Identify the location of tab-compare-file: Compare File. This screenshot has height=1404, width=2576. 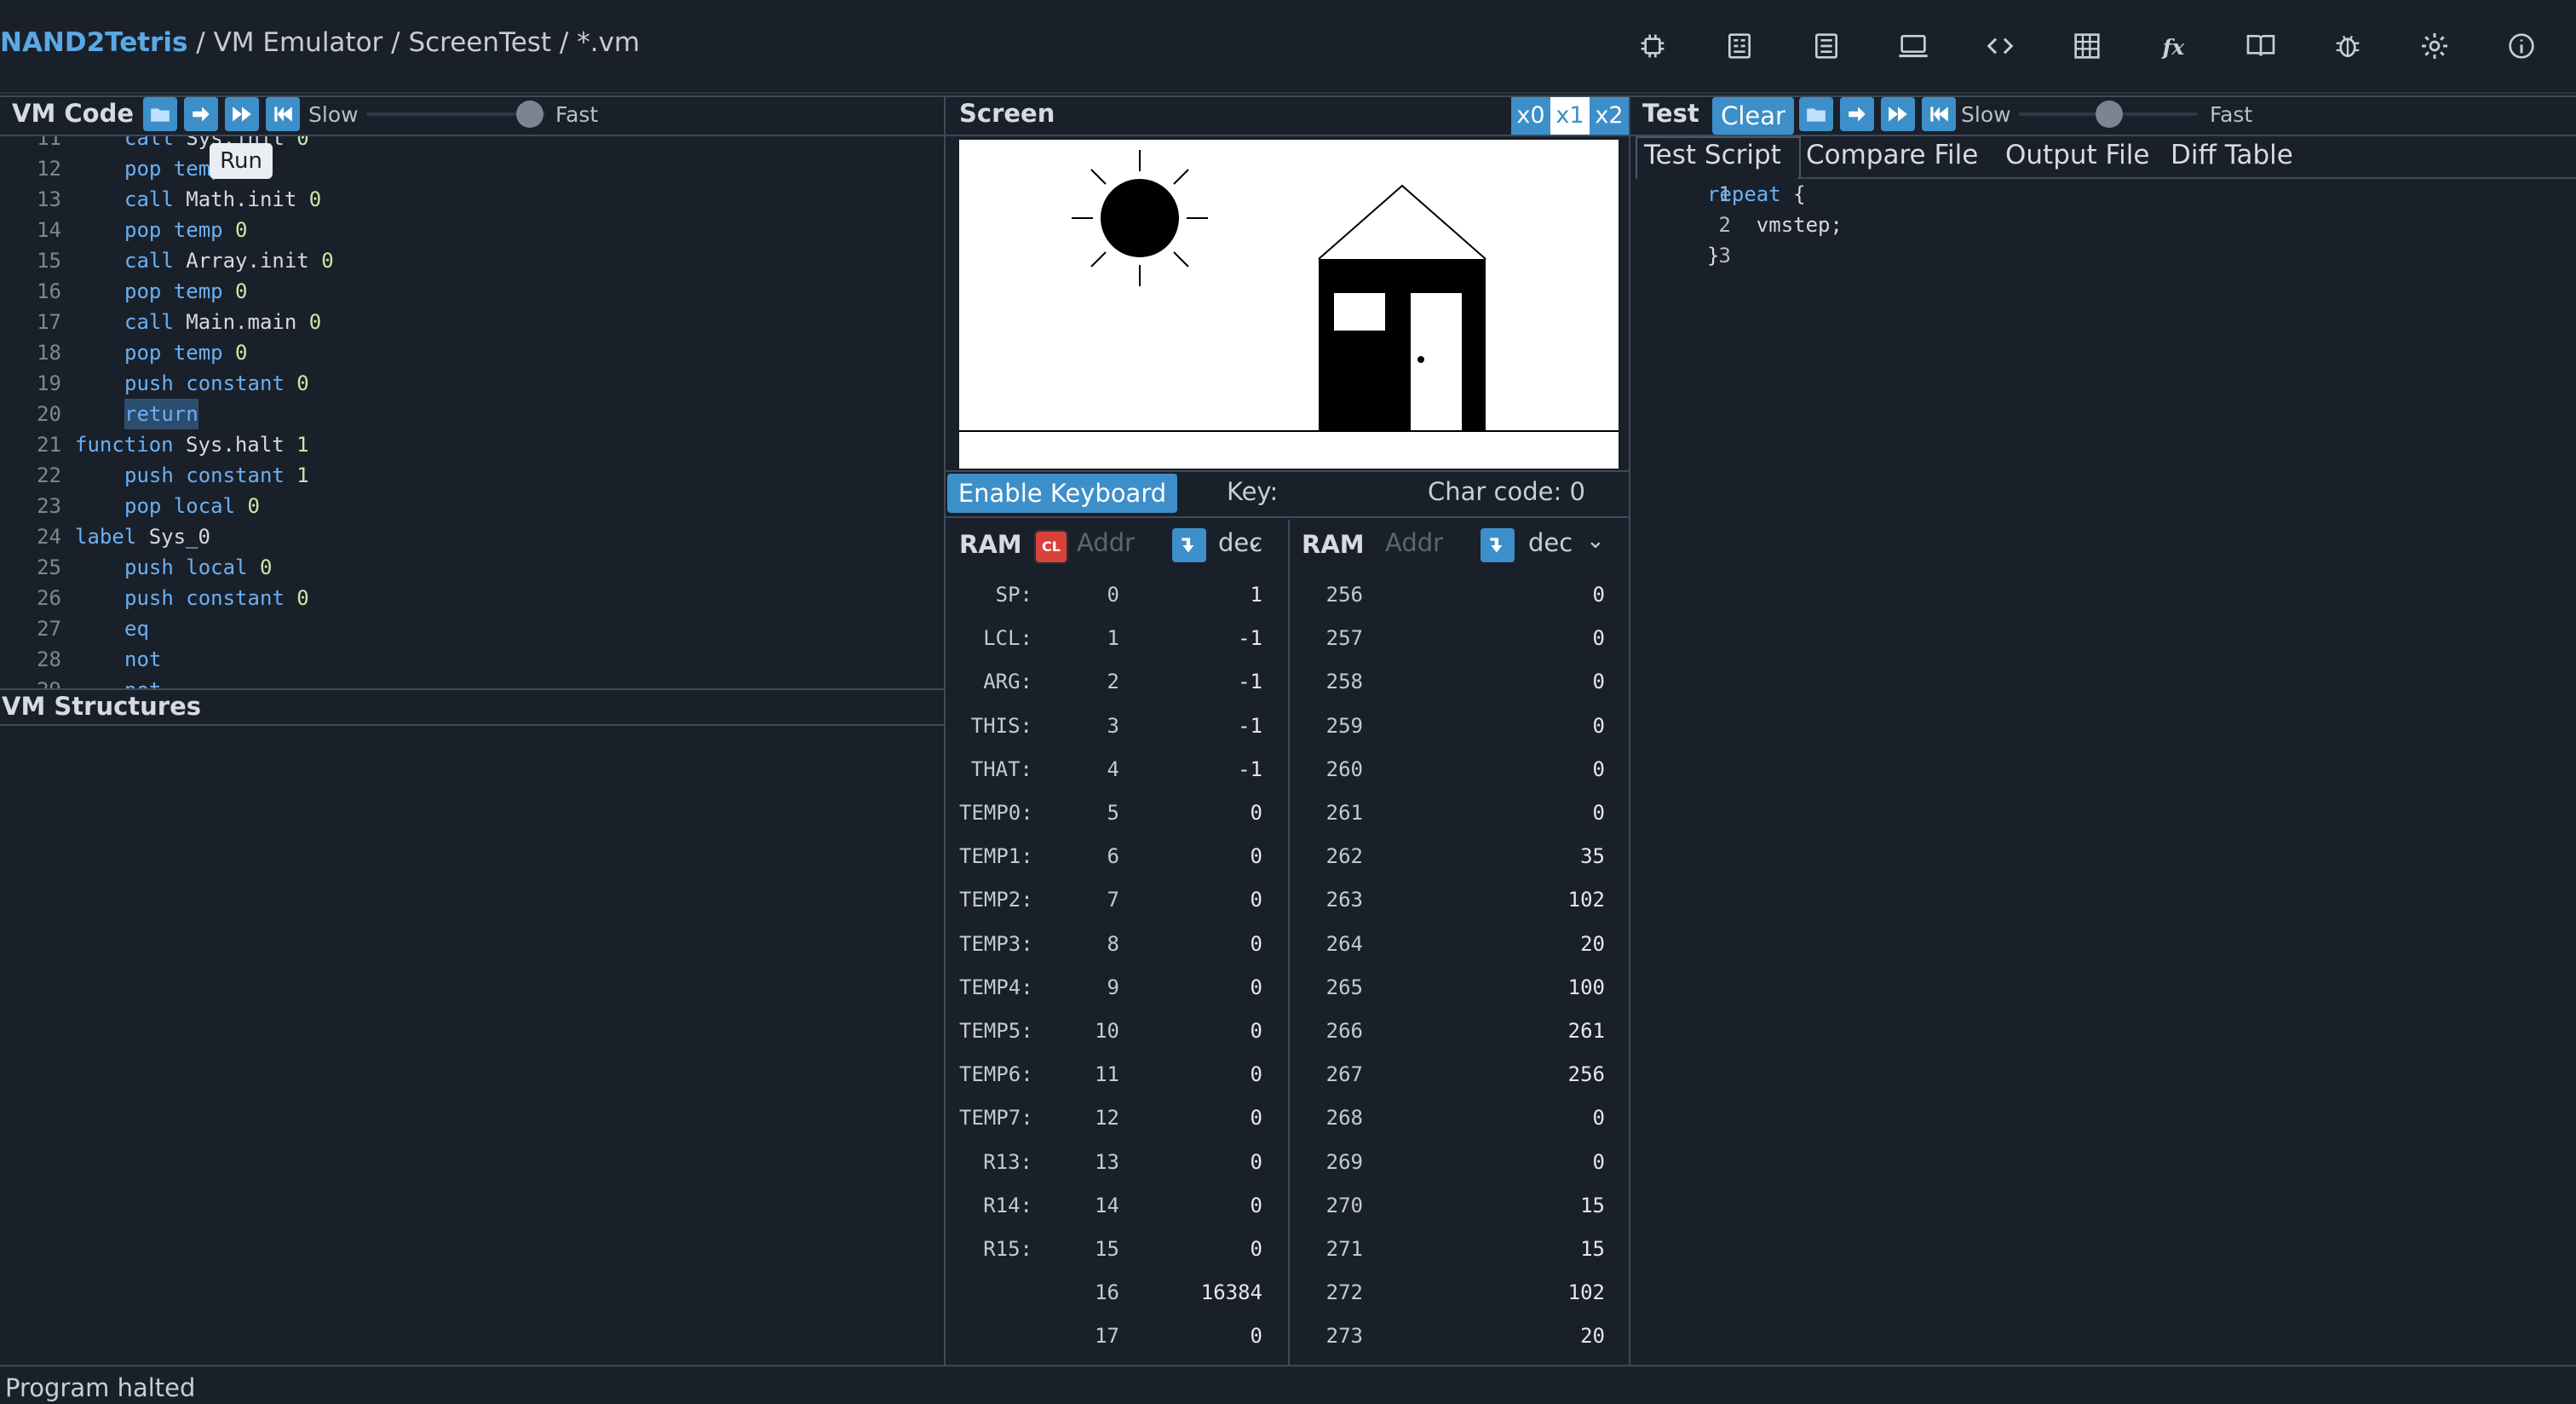
(1892, 155).